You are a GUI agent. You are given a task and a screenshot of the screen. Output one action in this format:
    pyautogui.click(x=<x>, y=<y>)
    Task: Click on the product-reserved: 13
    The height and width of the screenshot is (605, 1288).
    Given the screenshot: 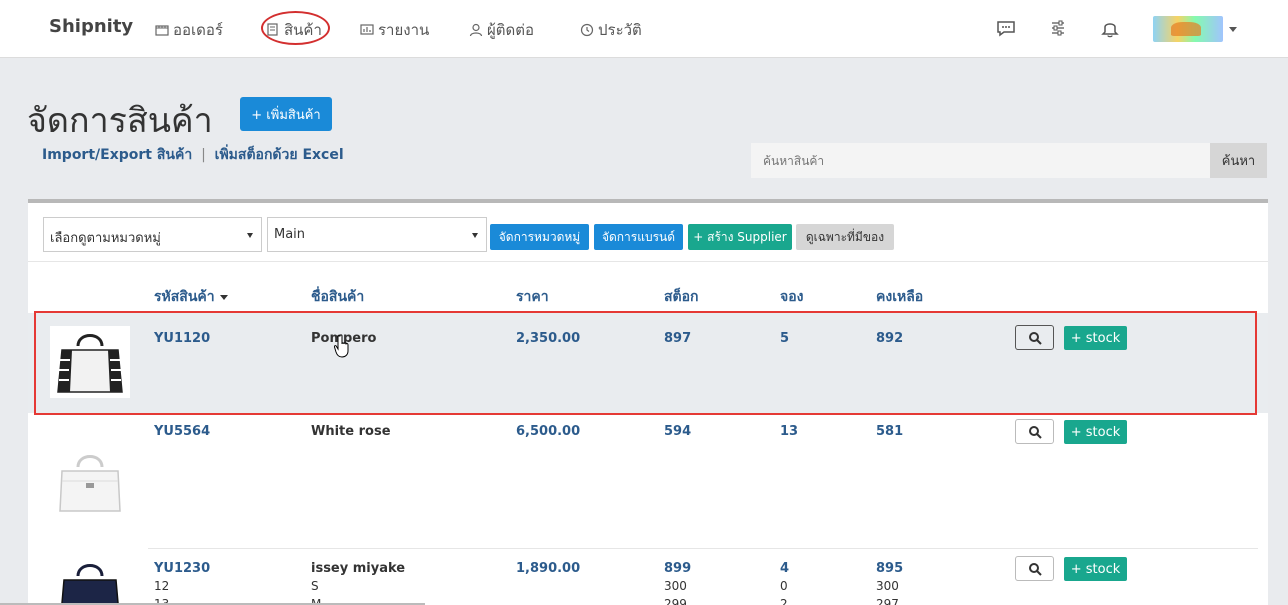 What is the action you would take?
    pyautogui.click(x=789, y=431)
    